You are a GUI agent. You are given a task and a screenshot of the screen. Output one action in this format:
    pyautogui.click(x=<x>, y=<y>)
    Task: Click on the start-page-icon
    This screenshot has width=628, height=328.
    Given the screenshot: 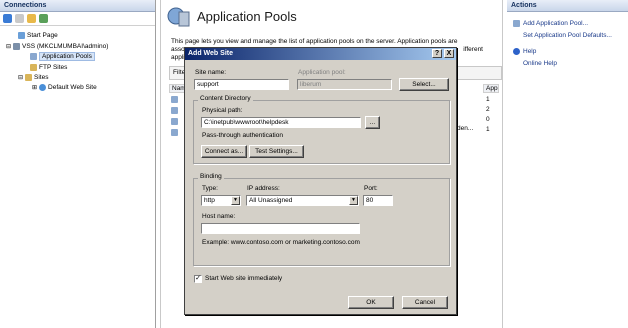 What is the action you would take?
    pyautogui.click(x=21, y=35)
    